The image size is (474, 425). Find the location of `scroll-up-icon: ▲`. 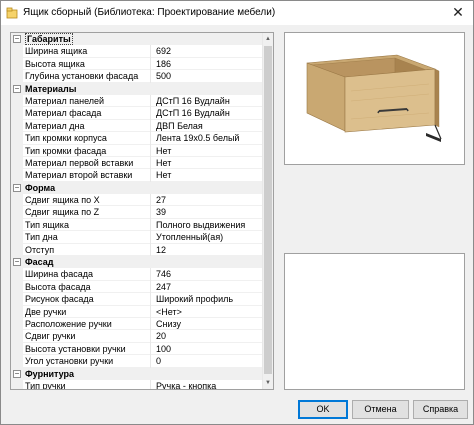

scroll-up-icon: ▲ is located at coordinates (268, 39).